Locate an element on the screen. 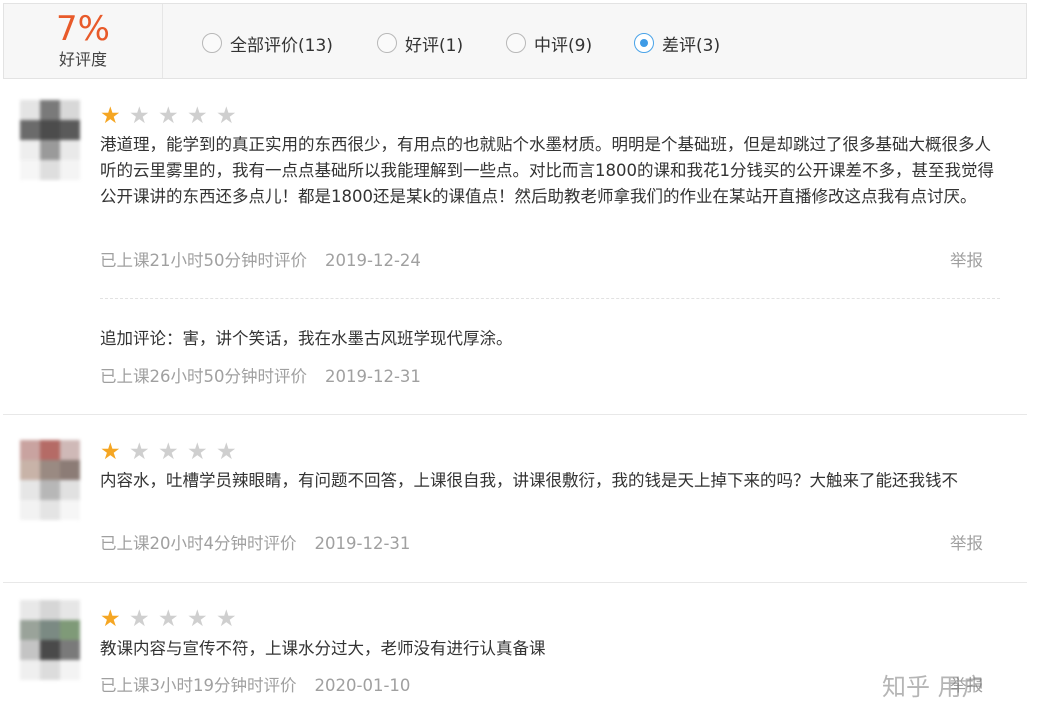  review-date: 2020-01-10 is located at coordinates (362, 685).